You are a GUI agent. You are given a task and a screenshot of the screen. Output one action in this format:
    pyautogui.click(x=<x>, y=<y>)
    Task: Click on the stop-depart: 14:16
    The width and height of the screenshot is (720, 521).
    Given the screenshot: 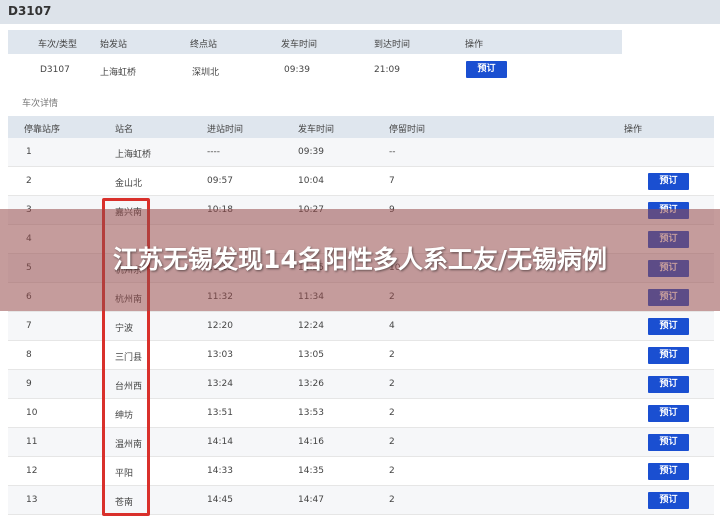 What is the action you would take?
    pyautogui.click(x=311, y=442)
    